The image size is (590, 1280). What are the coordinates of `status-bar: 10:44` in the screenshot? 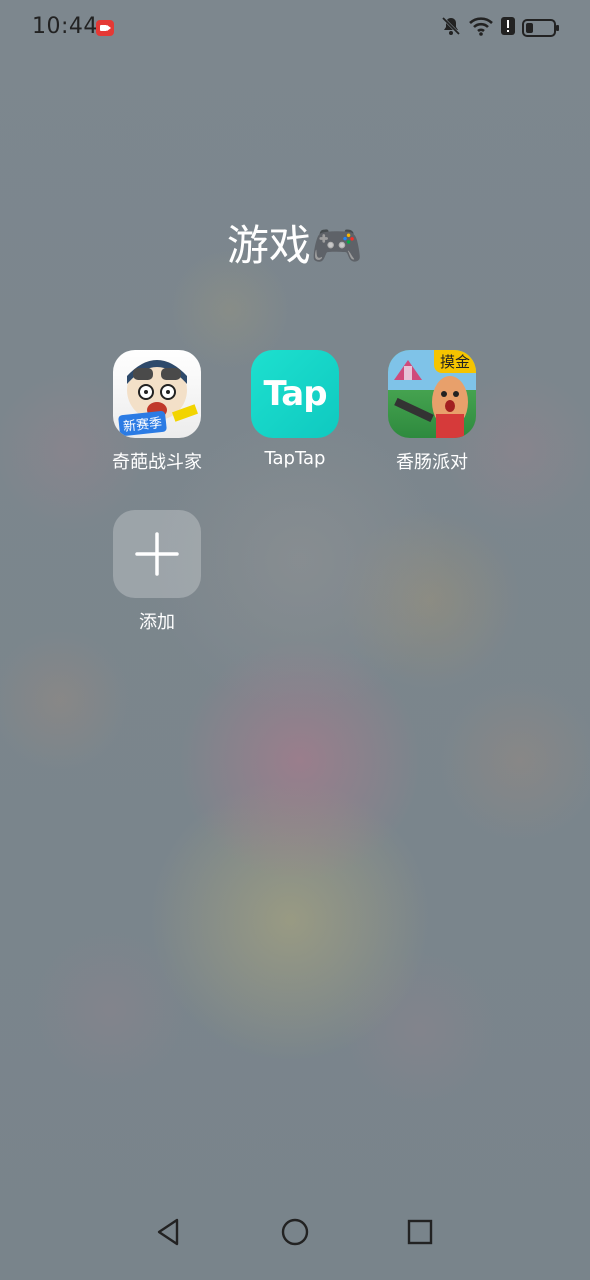 It's located at (295, 28).